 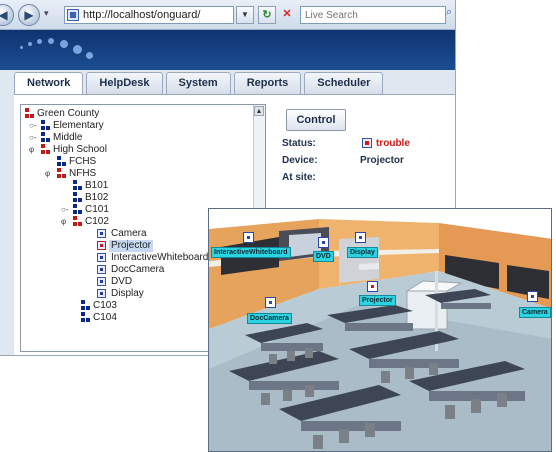 What do you see at coordinates (80, 149) in the screenshot?
I see `tree-item-label: High School` at bounding box center [80, 149].